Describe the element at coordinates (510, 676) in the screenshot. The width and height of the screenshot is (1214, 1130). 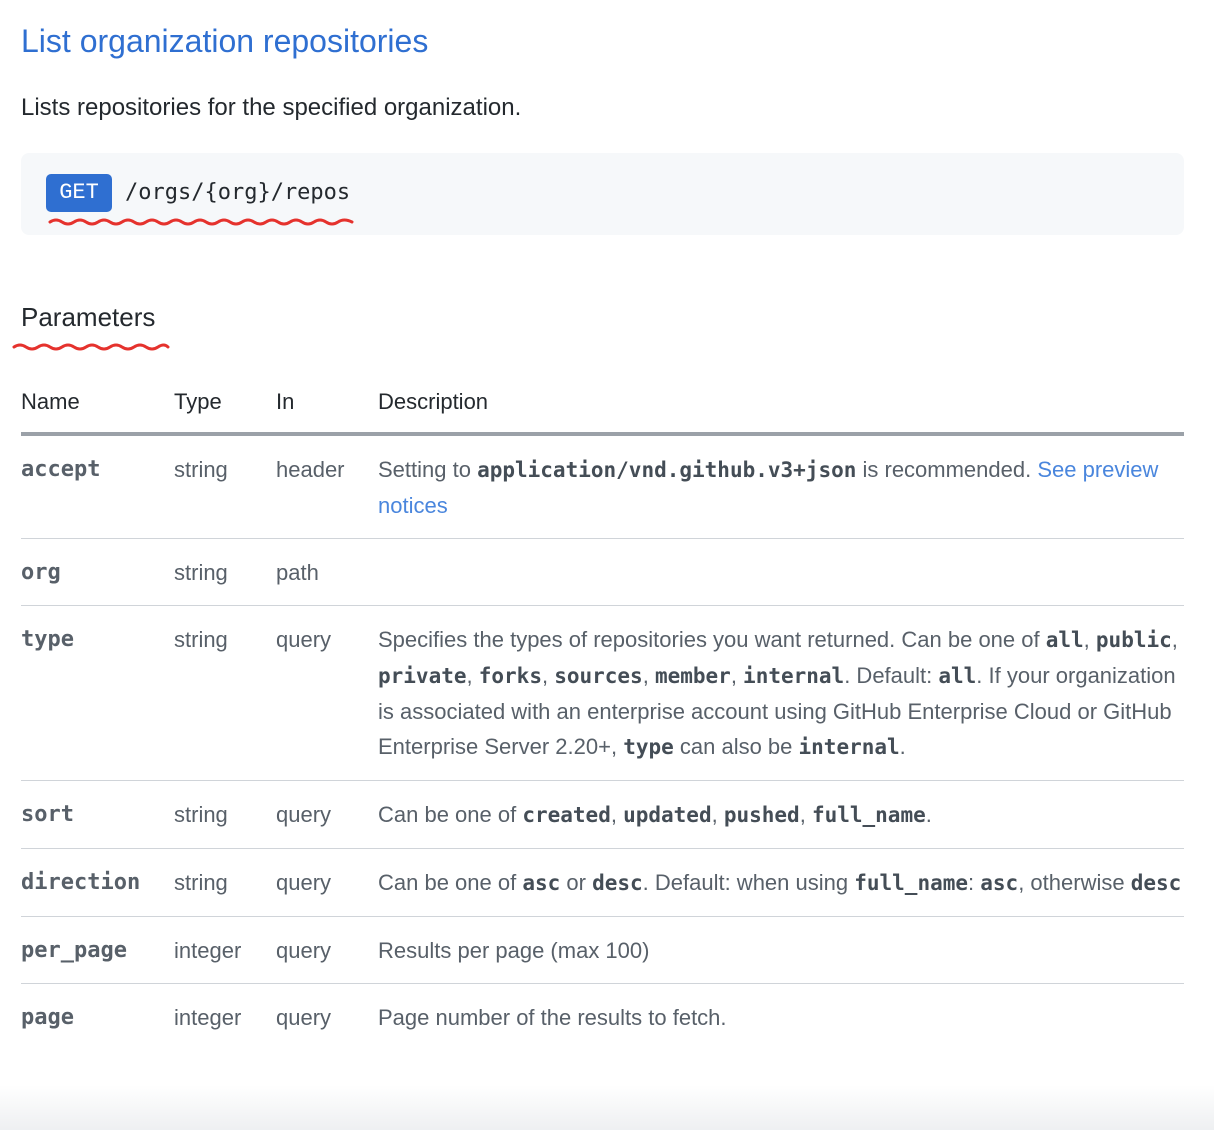
I see `inline-code: forks` at that location.